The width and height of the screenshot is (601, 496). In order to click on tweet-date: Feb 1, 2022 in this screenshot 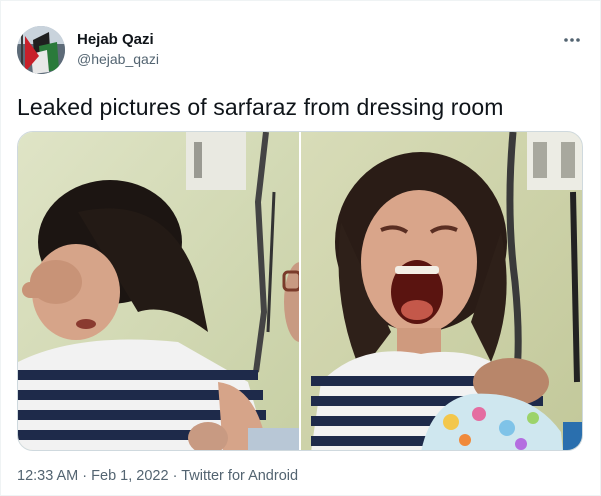, I will do `click(129, 476)`.